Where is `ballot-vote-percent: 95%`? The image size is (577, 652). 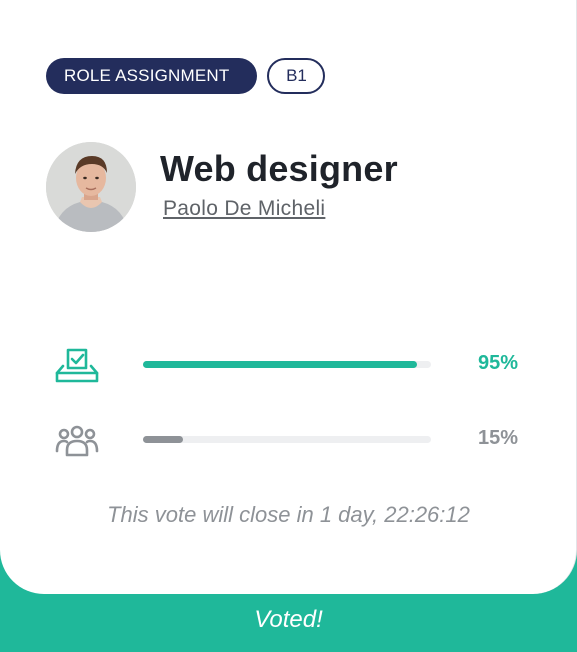 ballot-vote-percent: 95% is located at coordinates (497, 363).